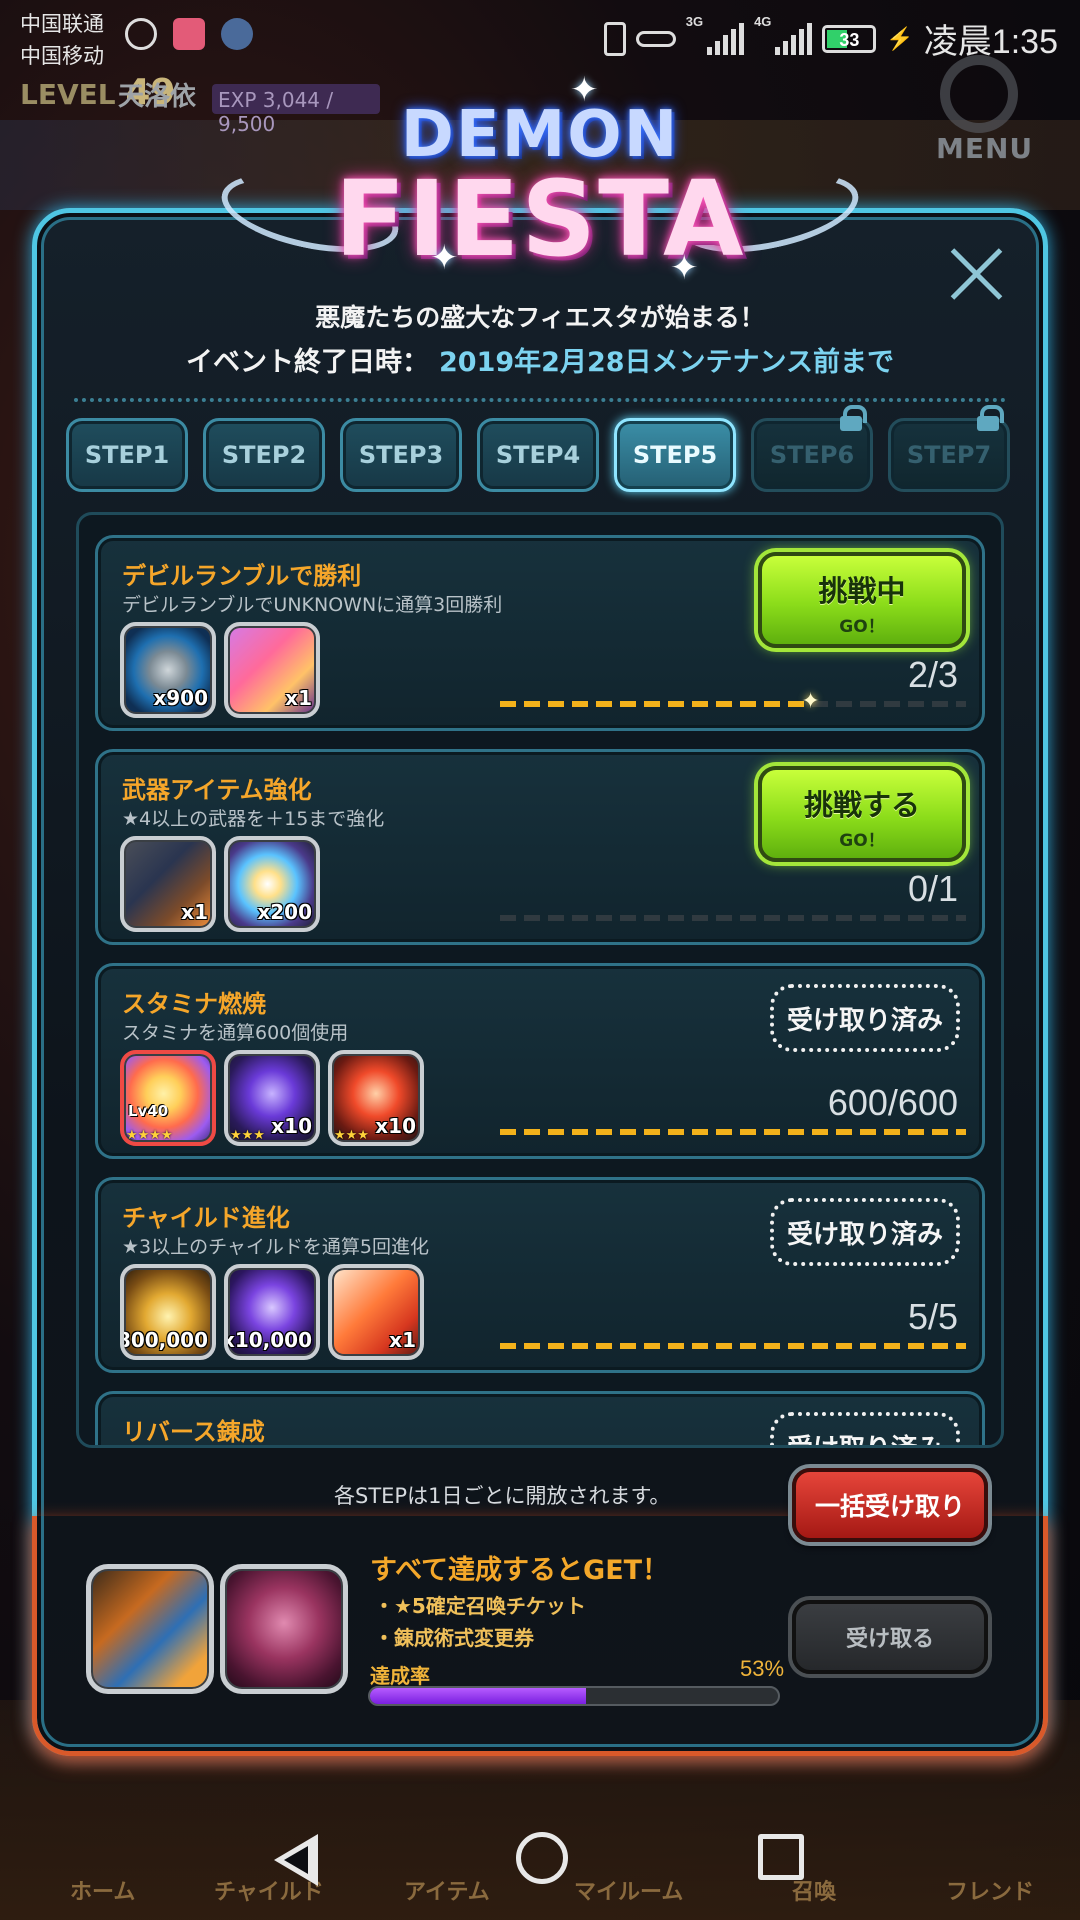 This screenshot has width=1080, height=1920. What do you see at coordinates (217, 790) in the screenshot?
I see `mission-title: 武器アイテム強化` at bounding box center [217, 790].